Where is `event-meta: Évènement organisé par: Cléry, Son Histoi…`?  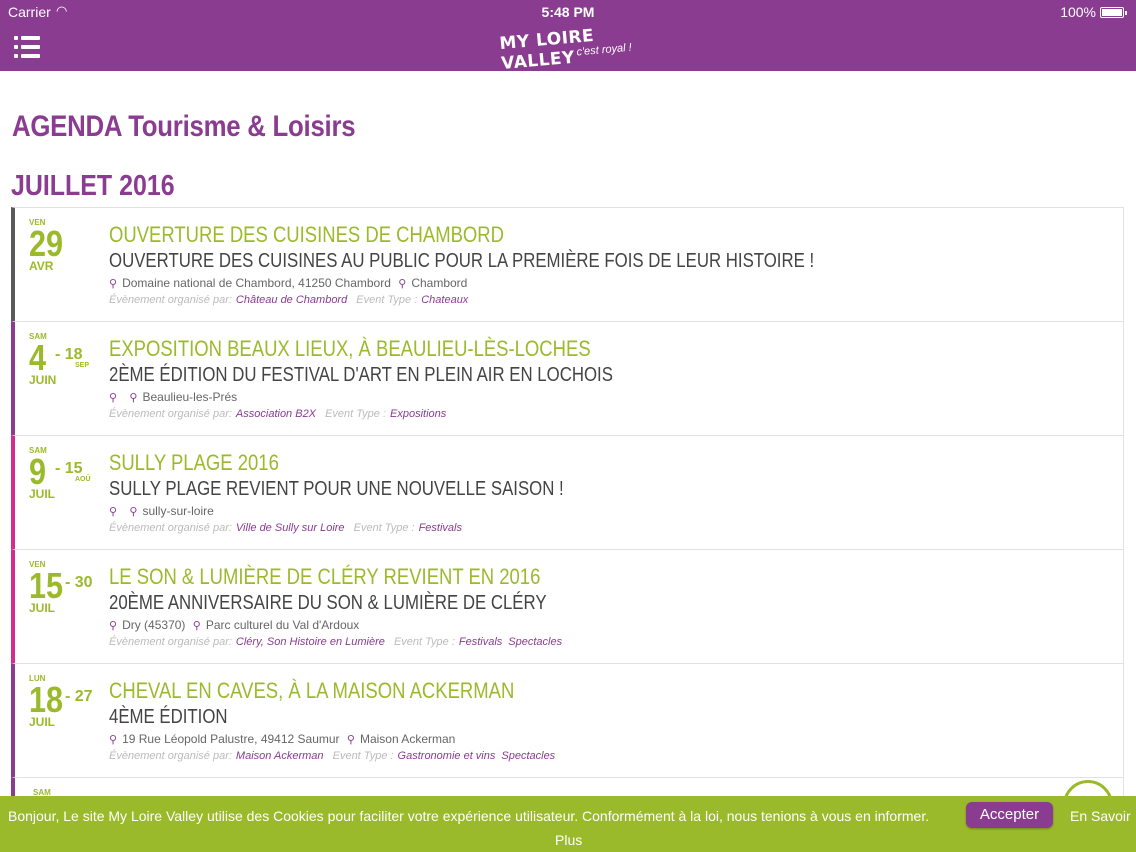
event-meta: Évènement organisé par: Cléry, Son Histoi… is located at coordinates (611, 642).